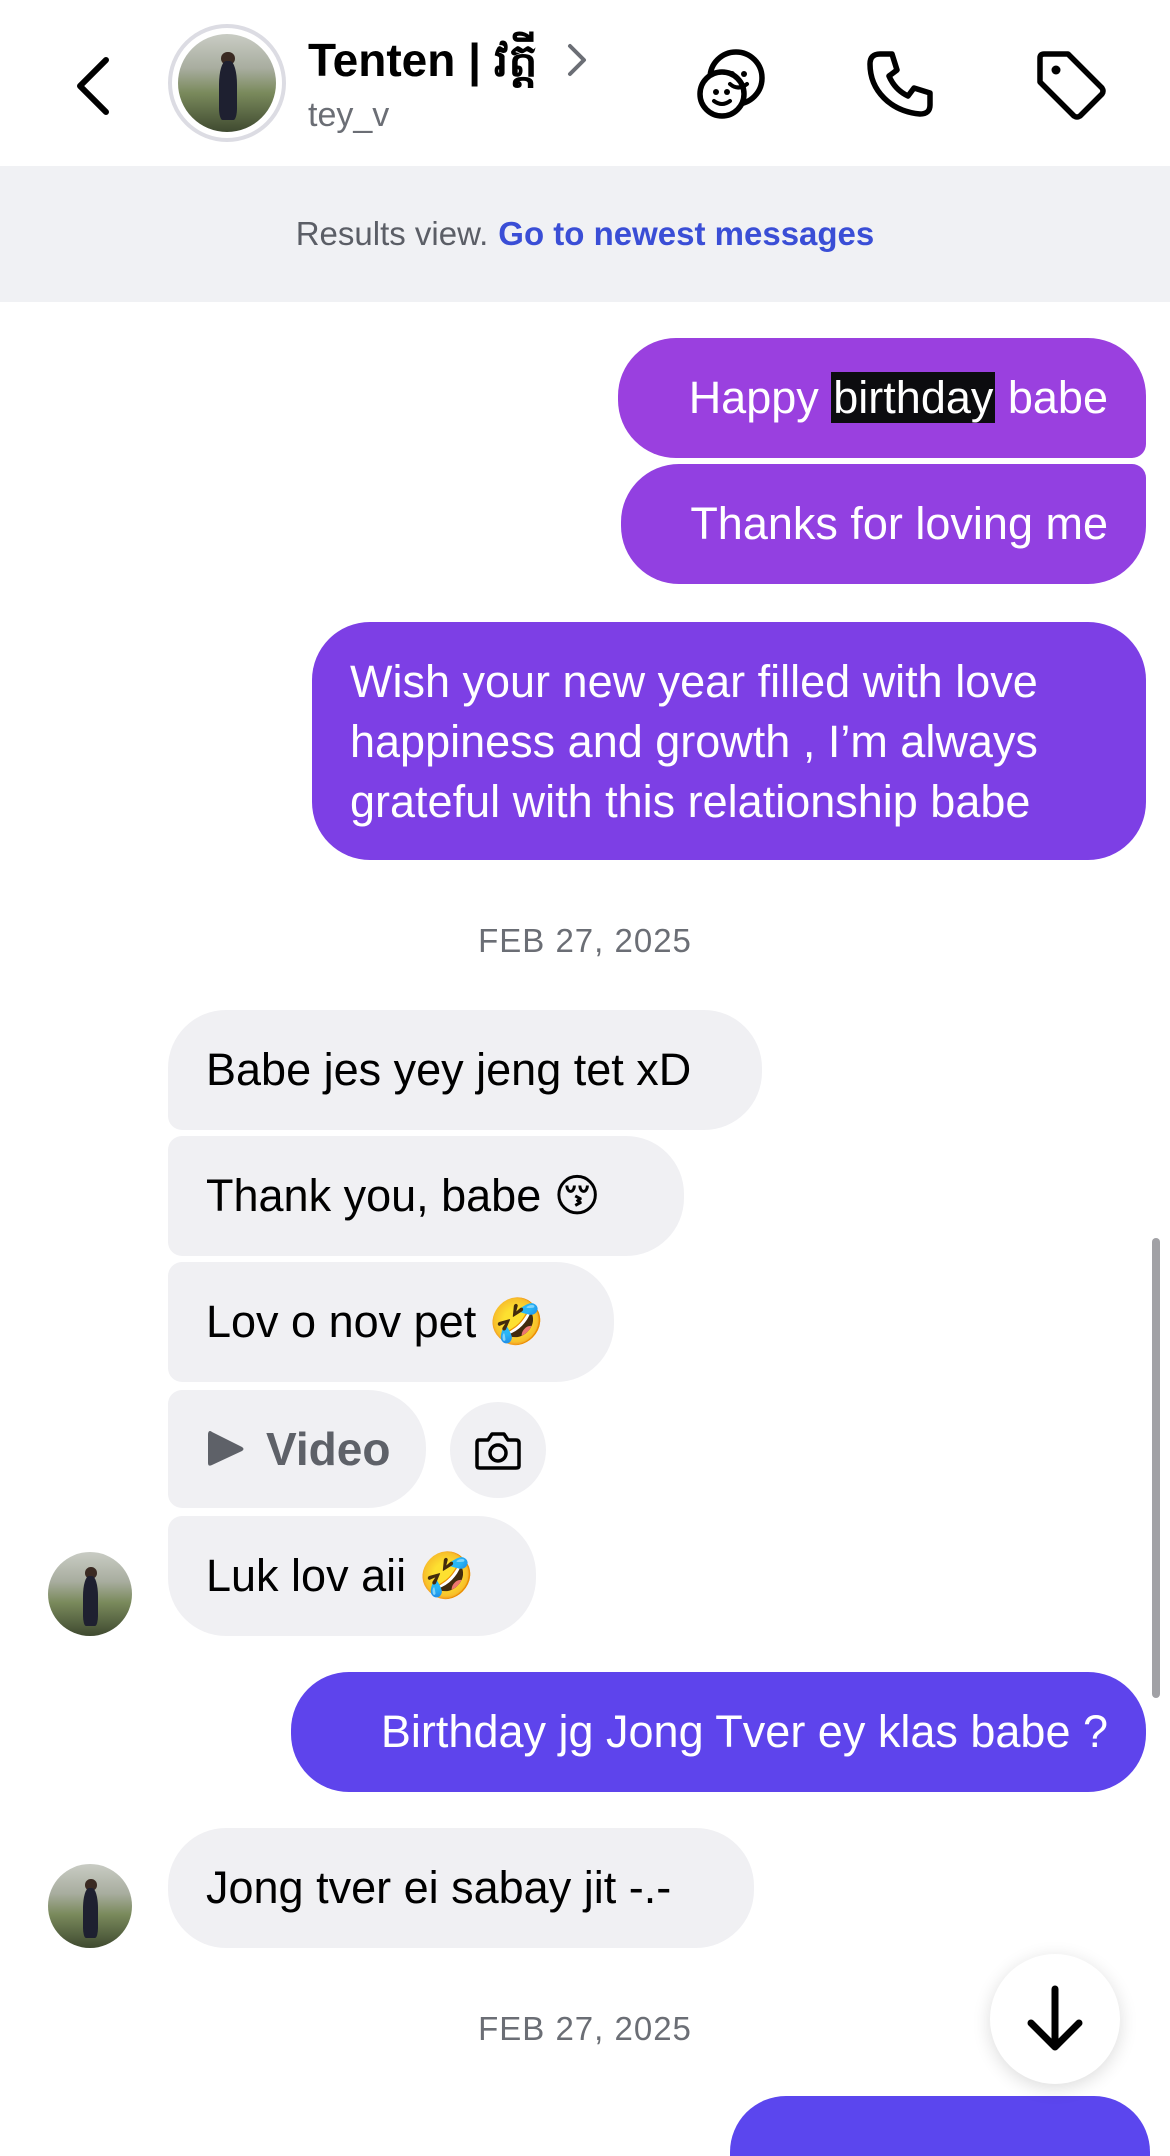 The width and height of the screenshot is (1170, 2156). What do you see at coordinates (694, 681) in the screenshot?
I see `message-line: Wish your new year filled with love` at bounding box center [694, 681].